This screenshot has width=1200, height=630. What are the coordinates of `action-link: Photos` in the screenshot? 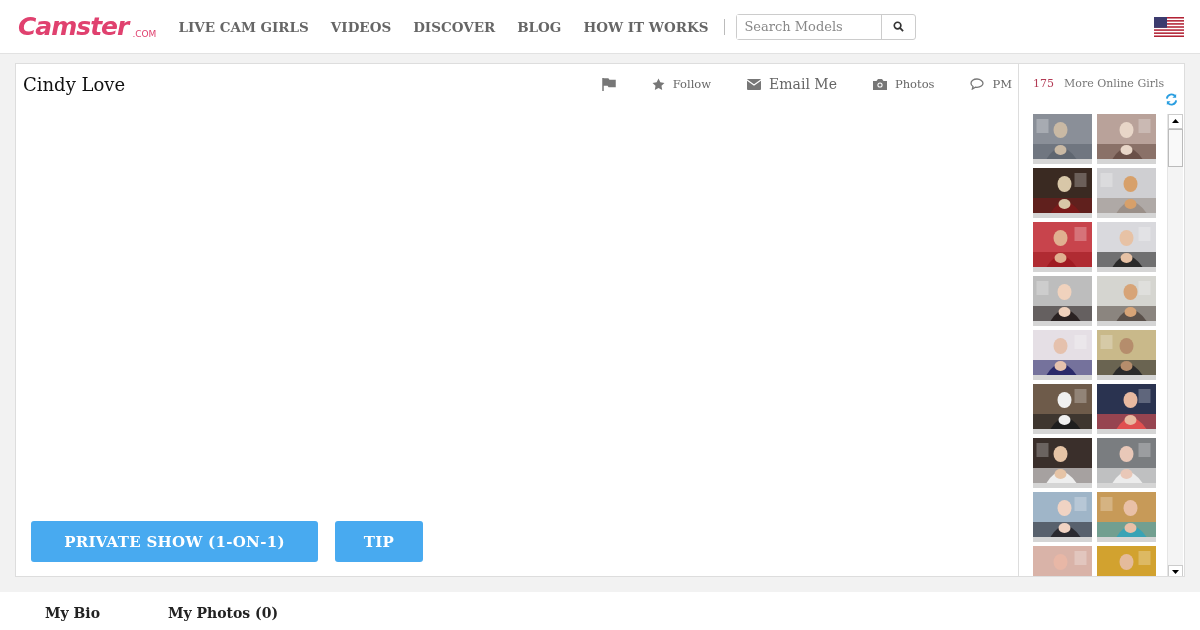 It's located at (903, 84).